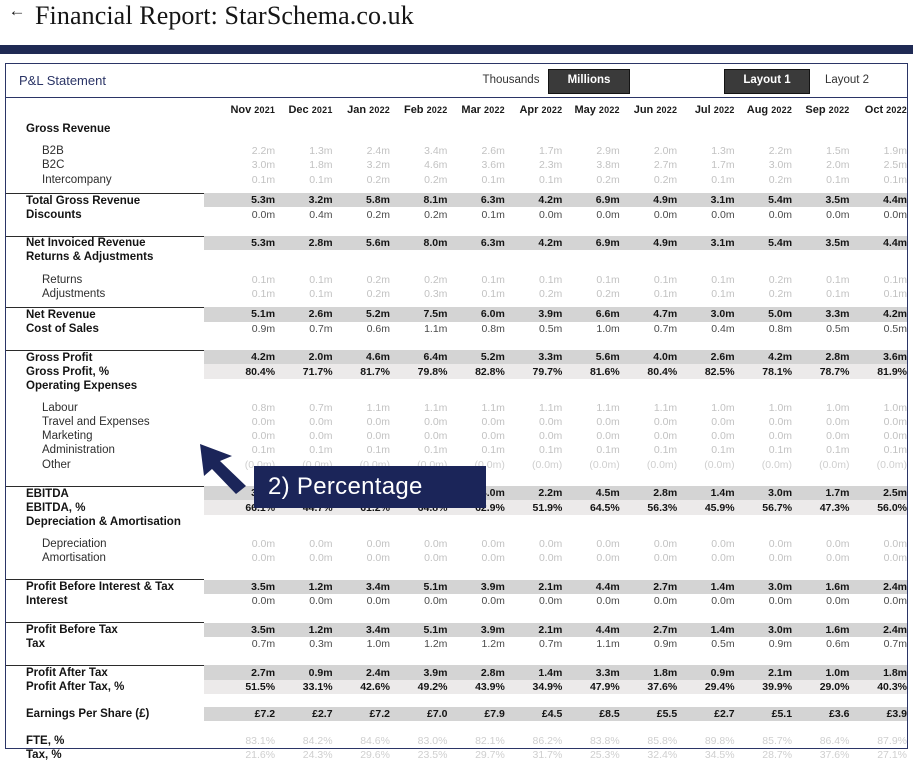 The width and height of the screenshot is (913, 762). What do you see at coordinates (591, 200) in the screenshot?
I see `cell-value: 6.9m` at bounding box center [591, 200].